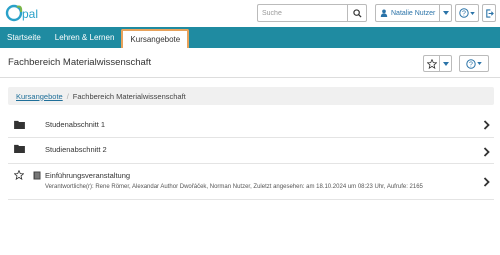 This screenshot has width=500, height=255. I want to click on help-menu-button: ?, so click(467, 13).